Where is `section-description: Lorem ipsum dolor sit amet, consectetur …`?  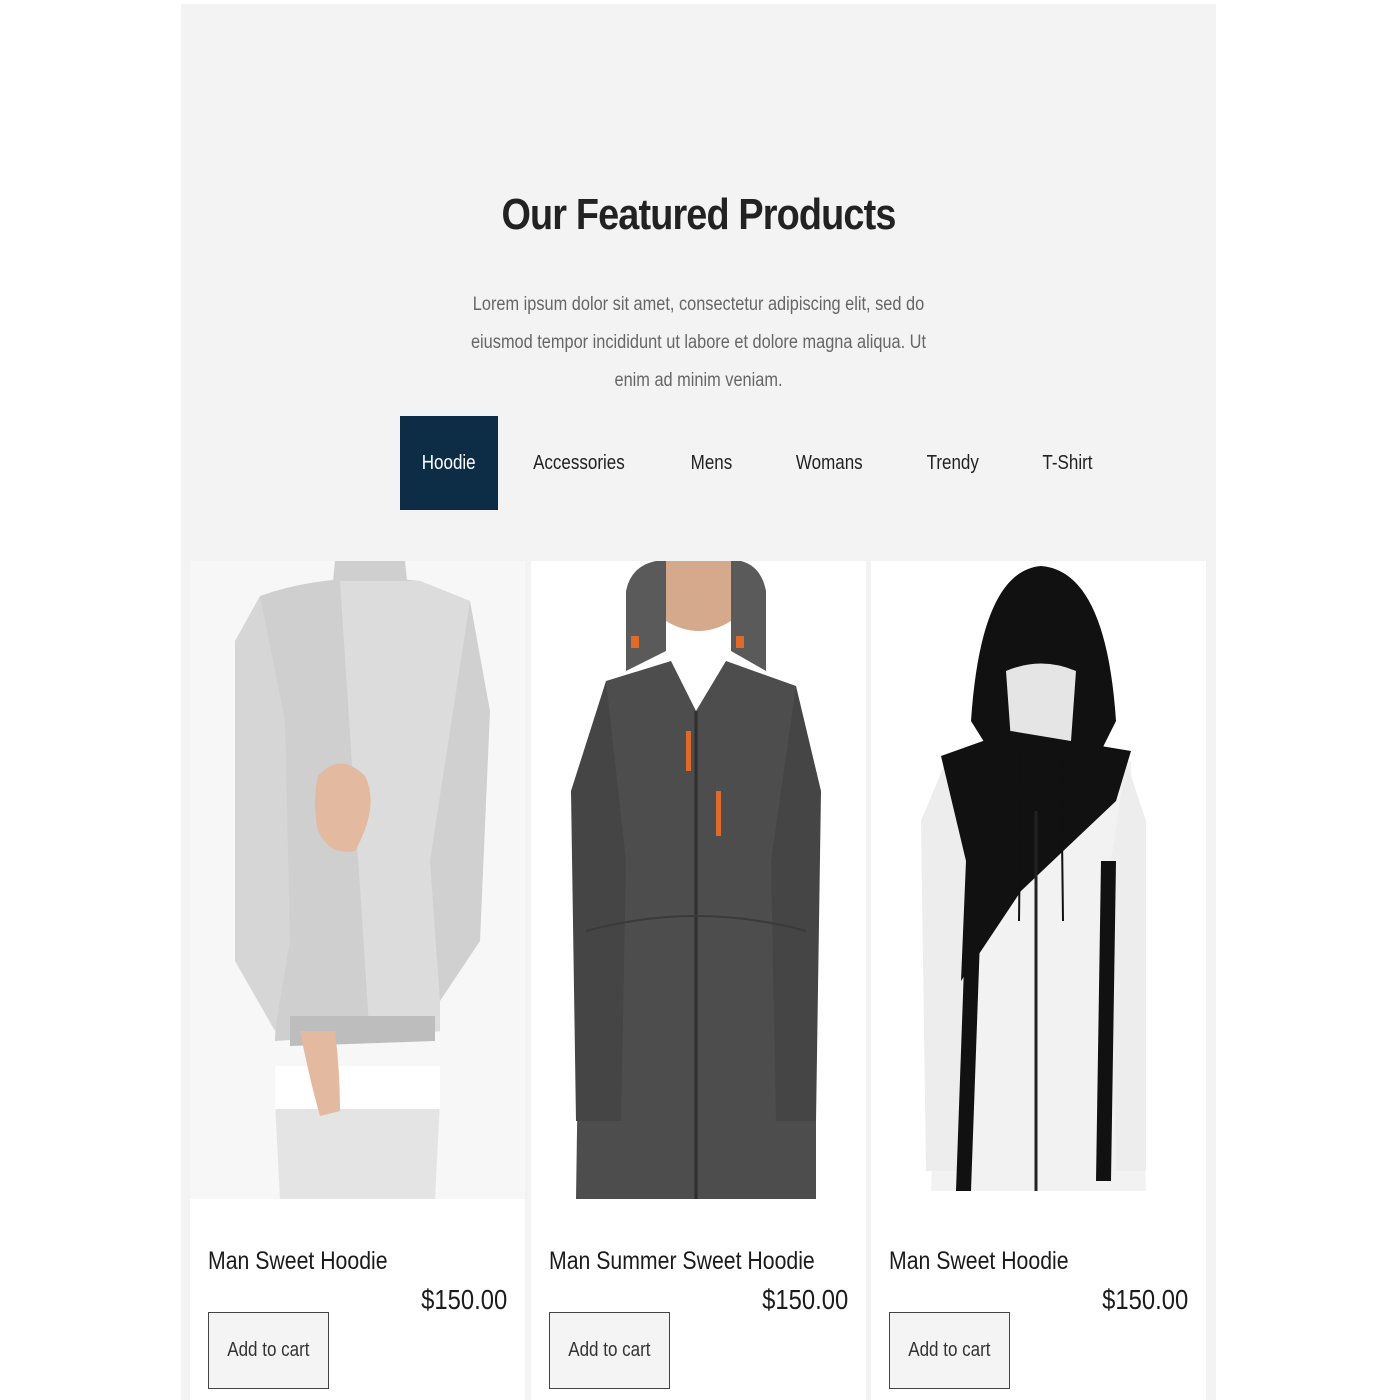
section-description: Lorem ipsum dolor sit amet, consectetur … is located at coordinates (698, 342).